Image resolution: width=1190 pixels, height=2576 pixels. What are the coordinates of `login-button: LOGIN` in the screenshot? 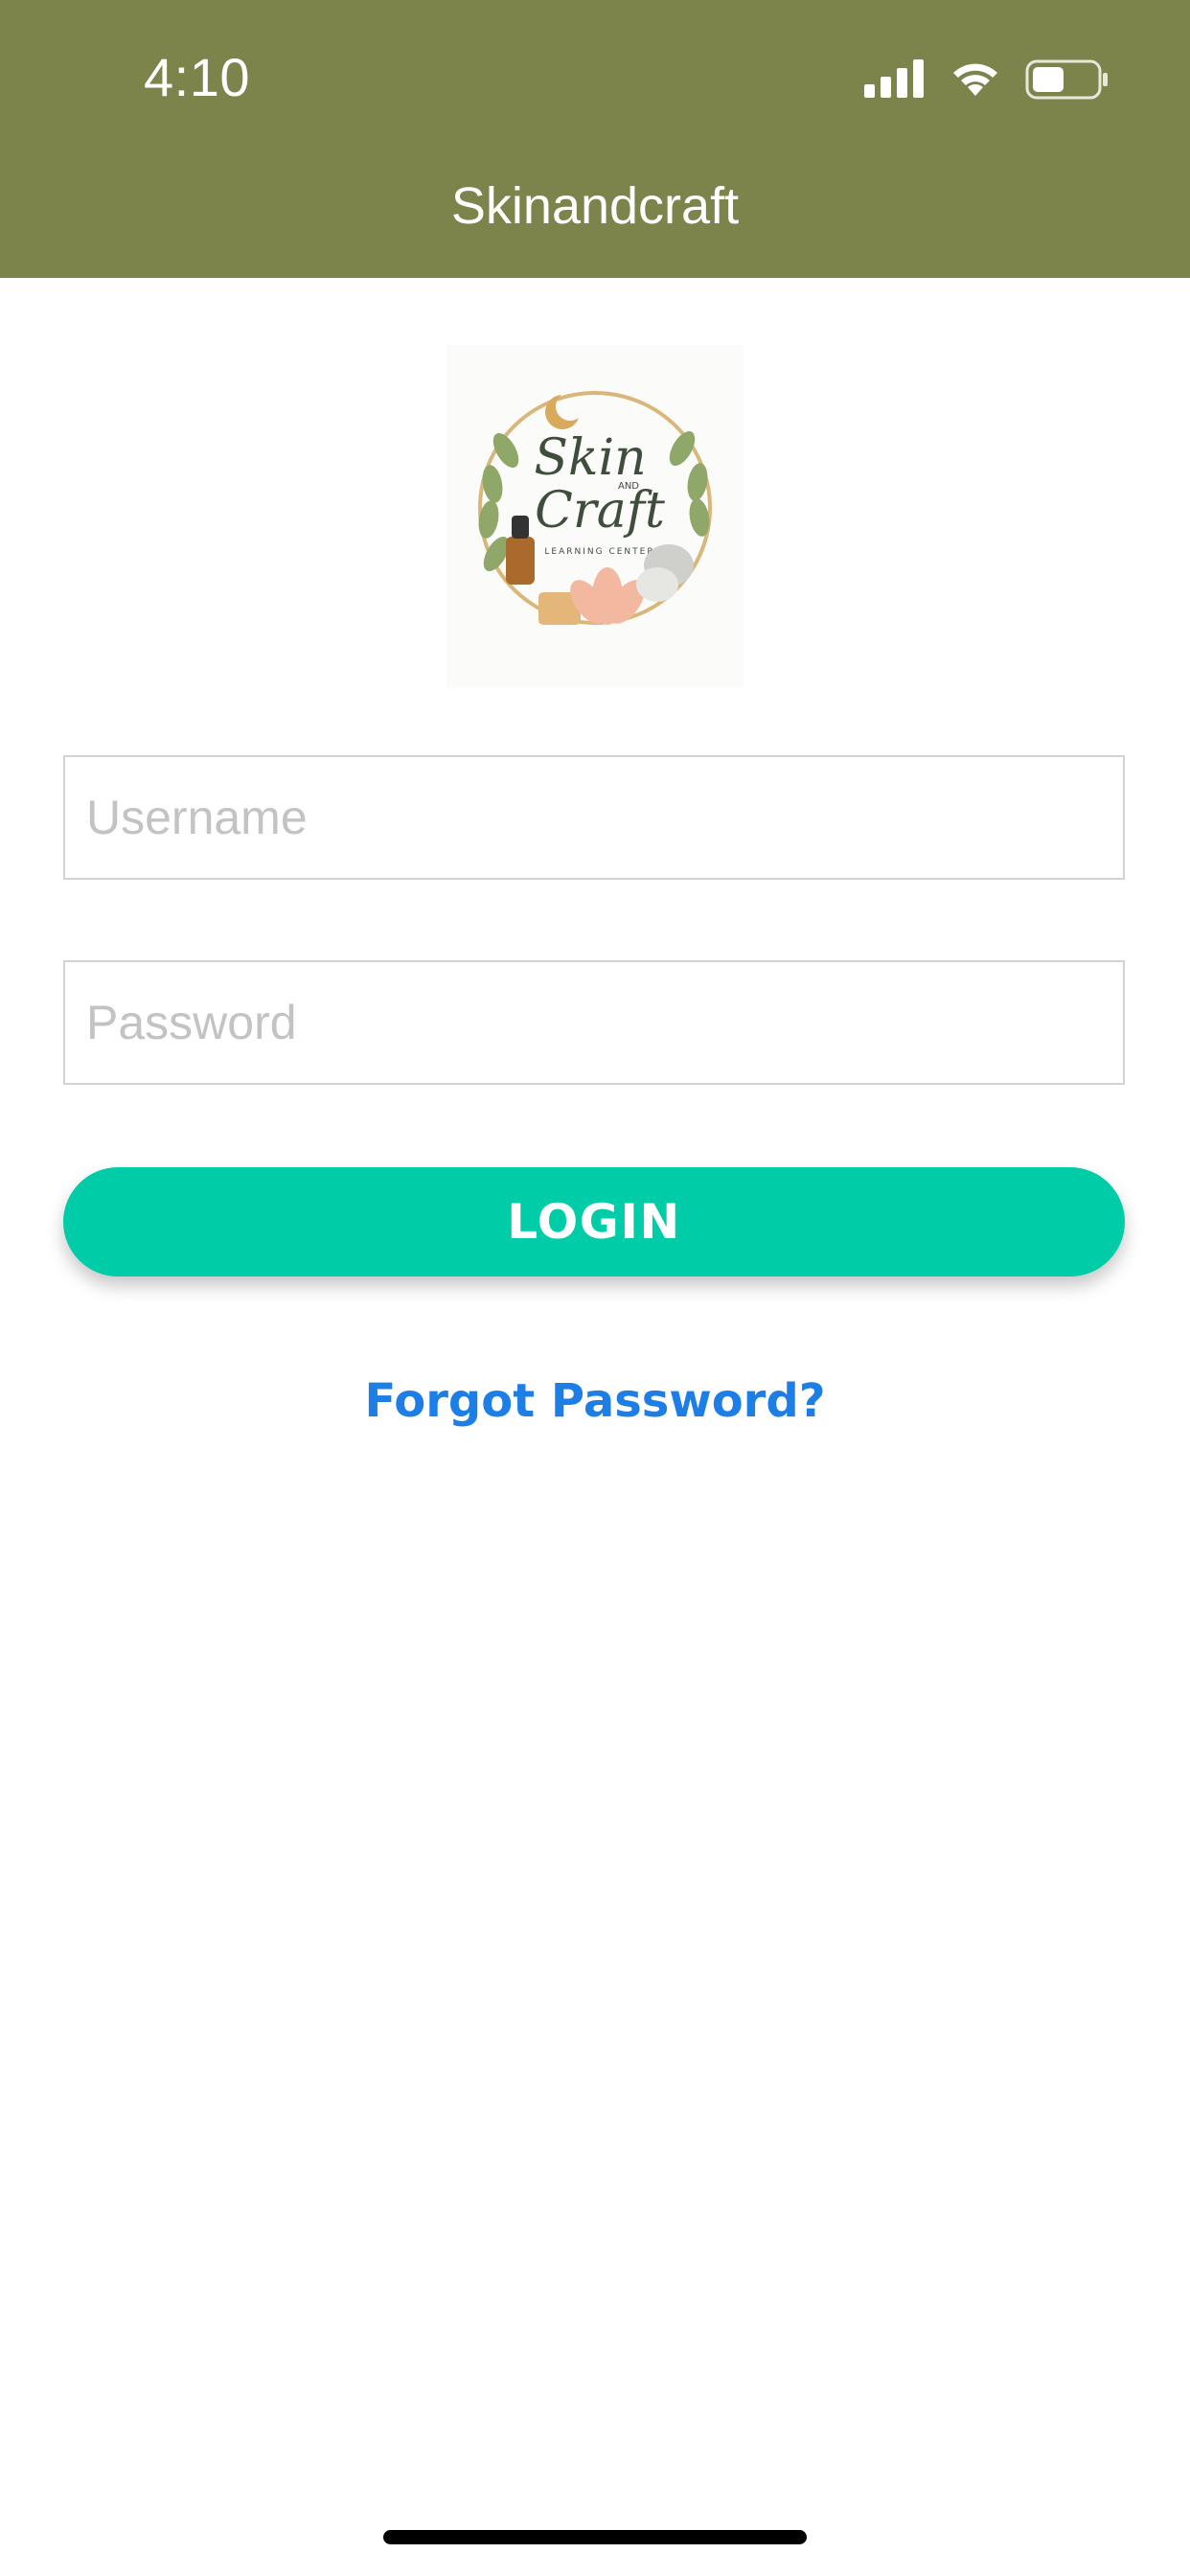 It's located at (594, 1221).